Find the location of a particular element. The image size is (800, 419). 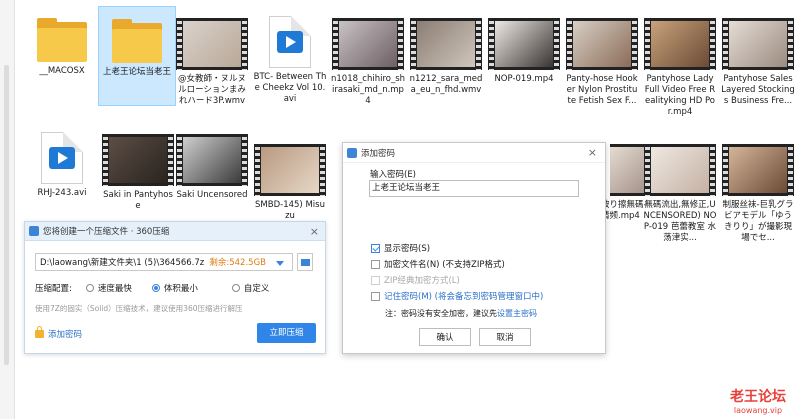

file-name: @女教師・ヌルヌルローションまみれハード3P.wmv is located at coordinates (211, 90).